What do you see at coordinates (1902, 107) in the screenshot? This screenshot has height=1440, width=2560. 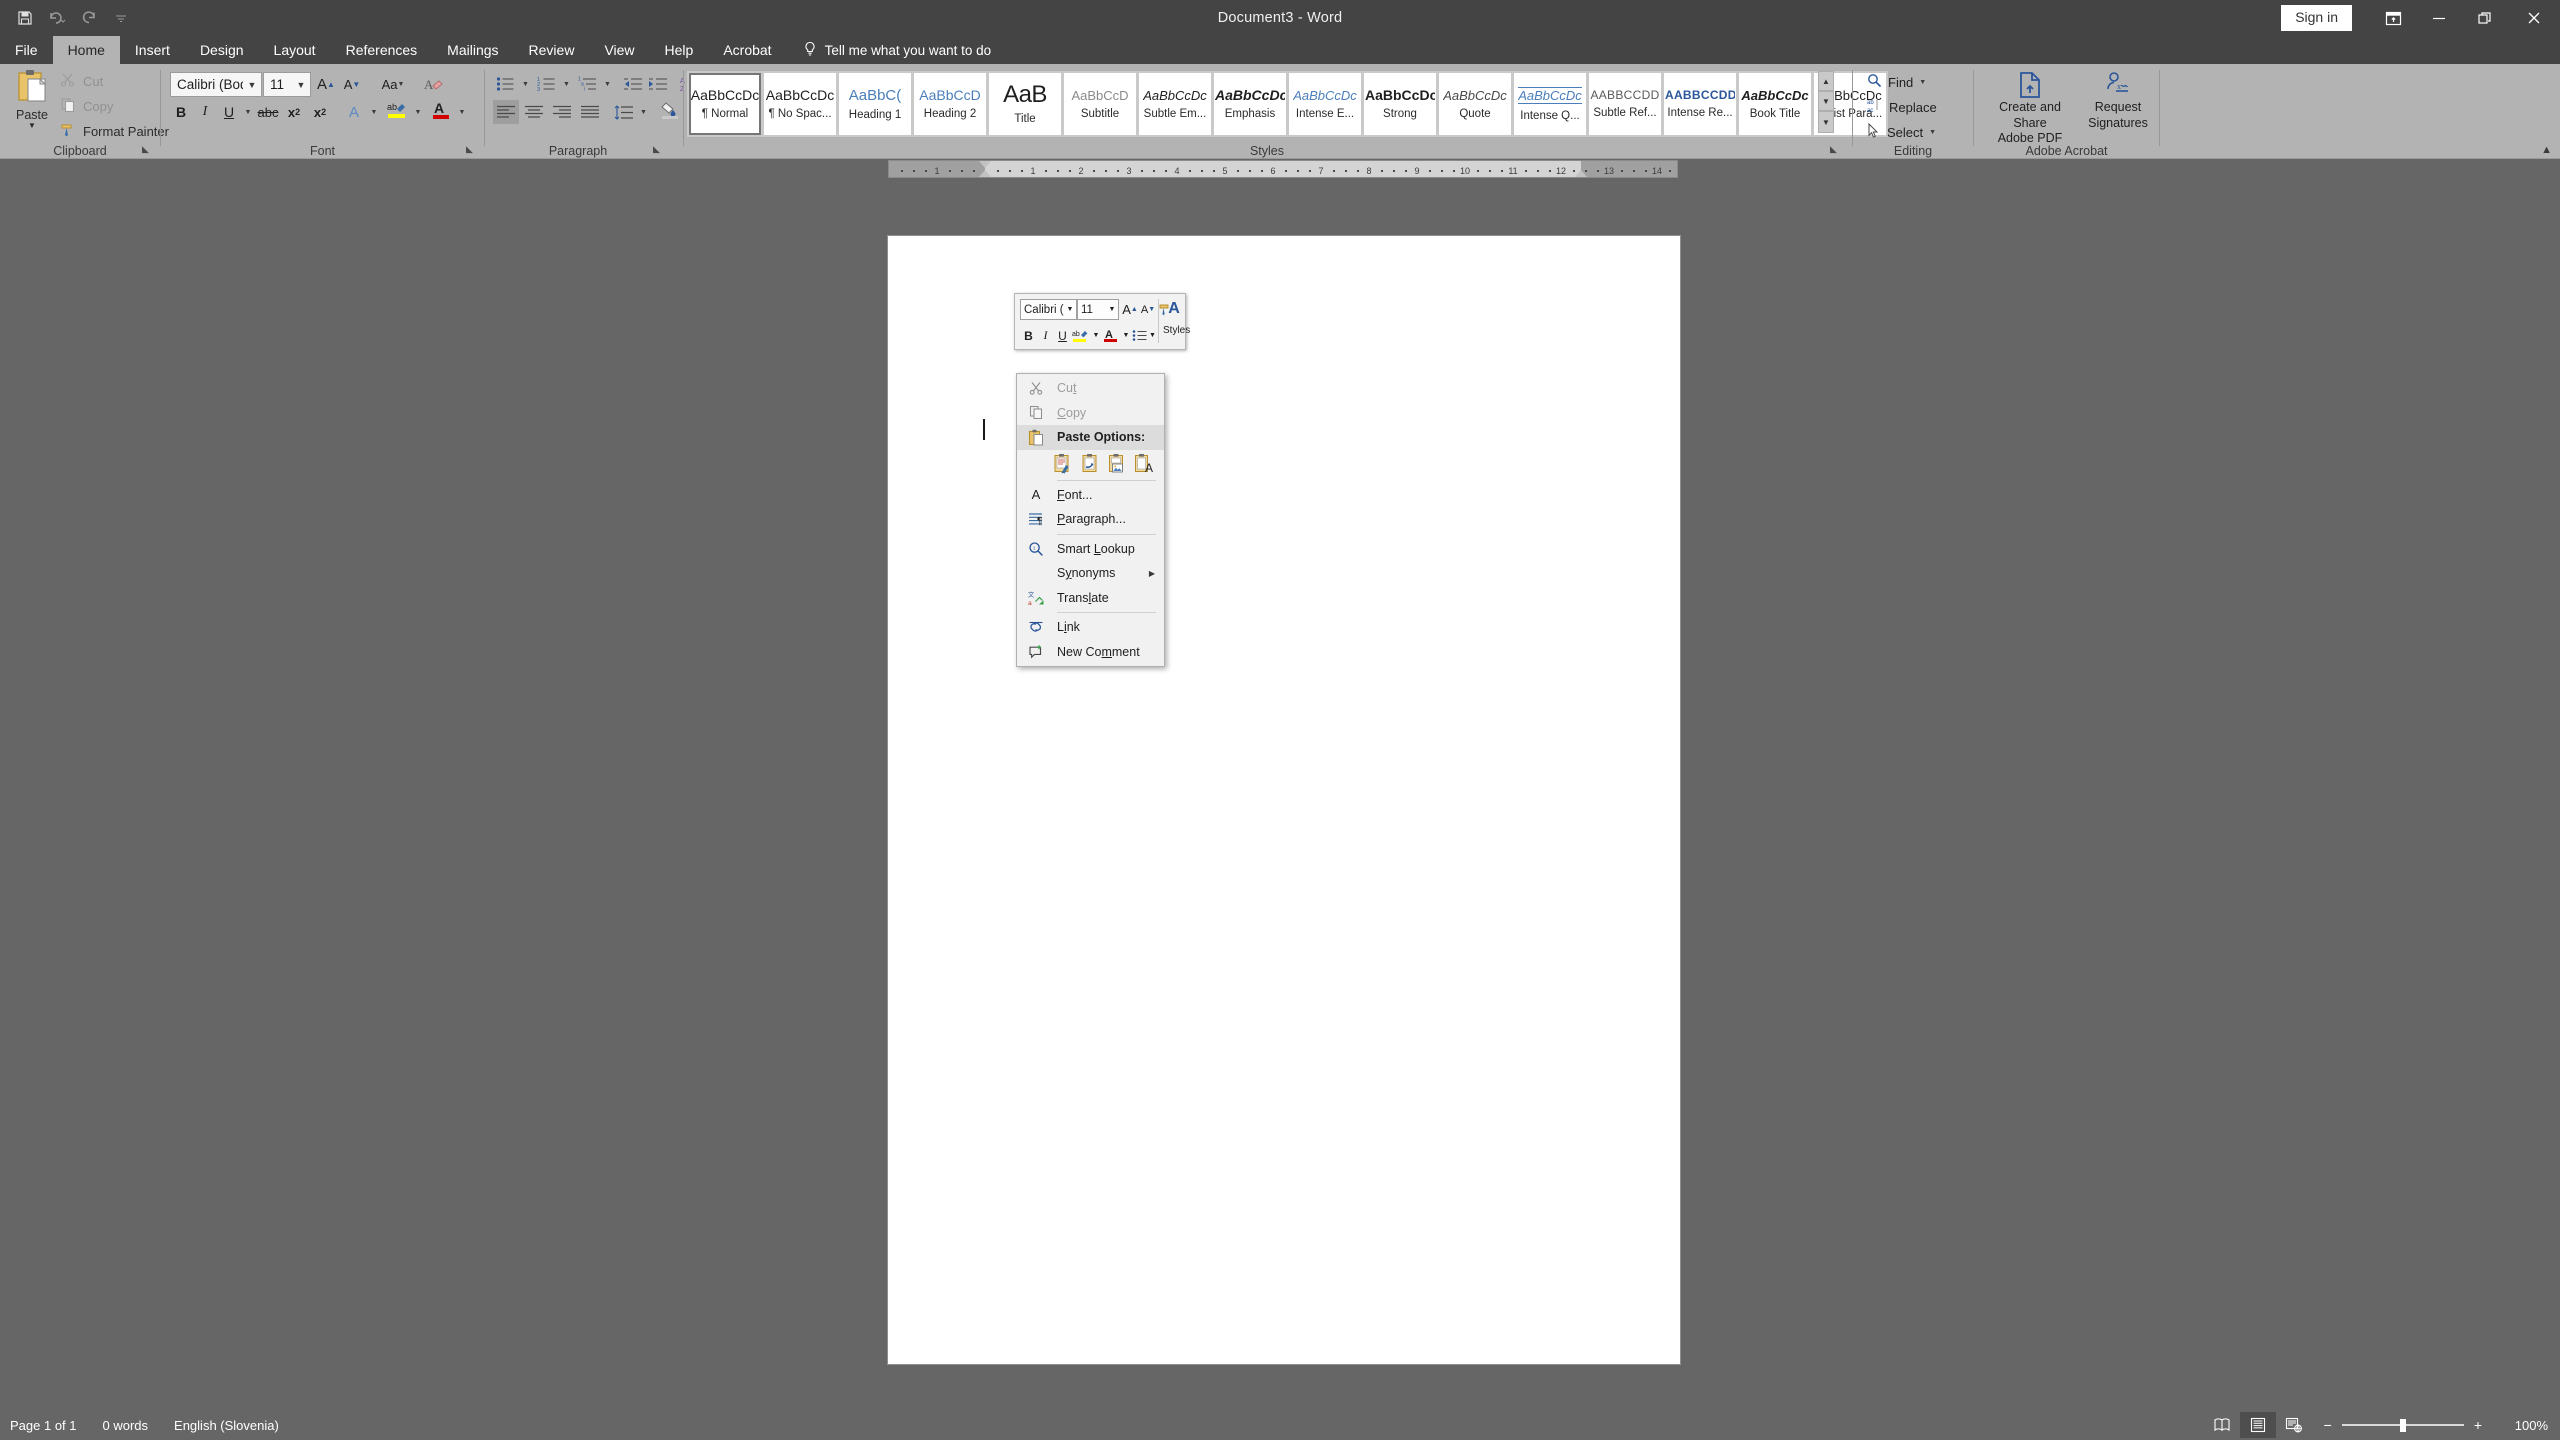 I see `replace-button: ab ac Replace` at bounding box center [1902, 107].